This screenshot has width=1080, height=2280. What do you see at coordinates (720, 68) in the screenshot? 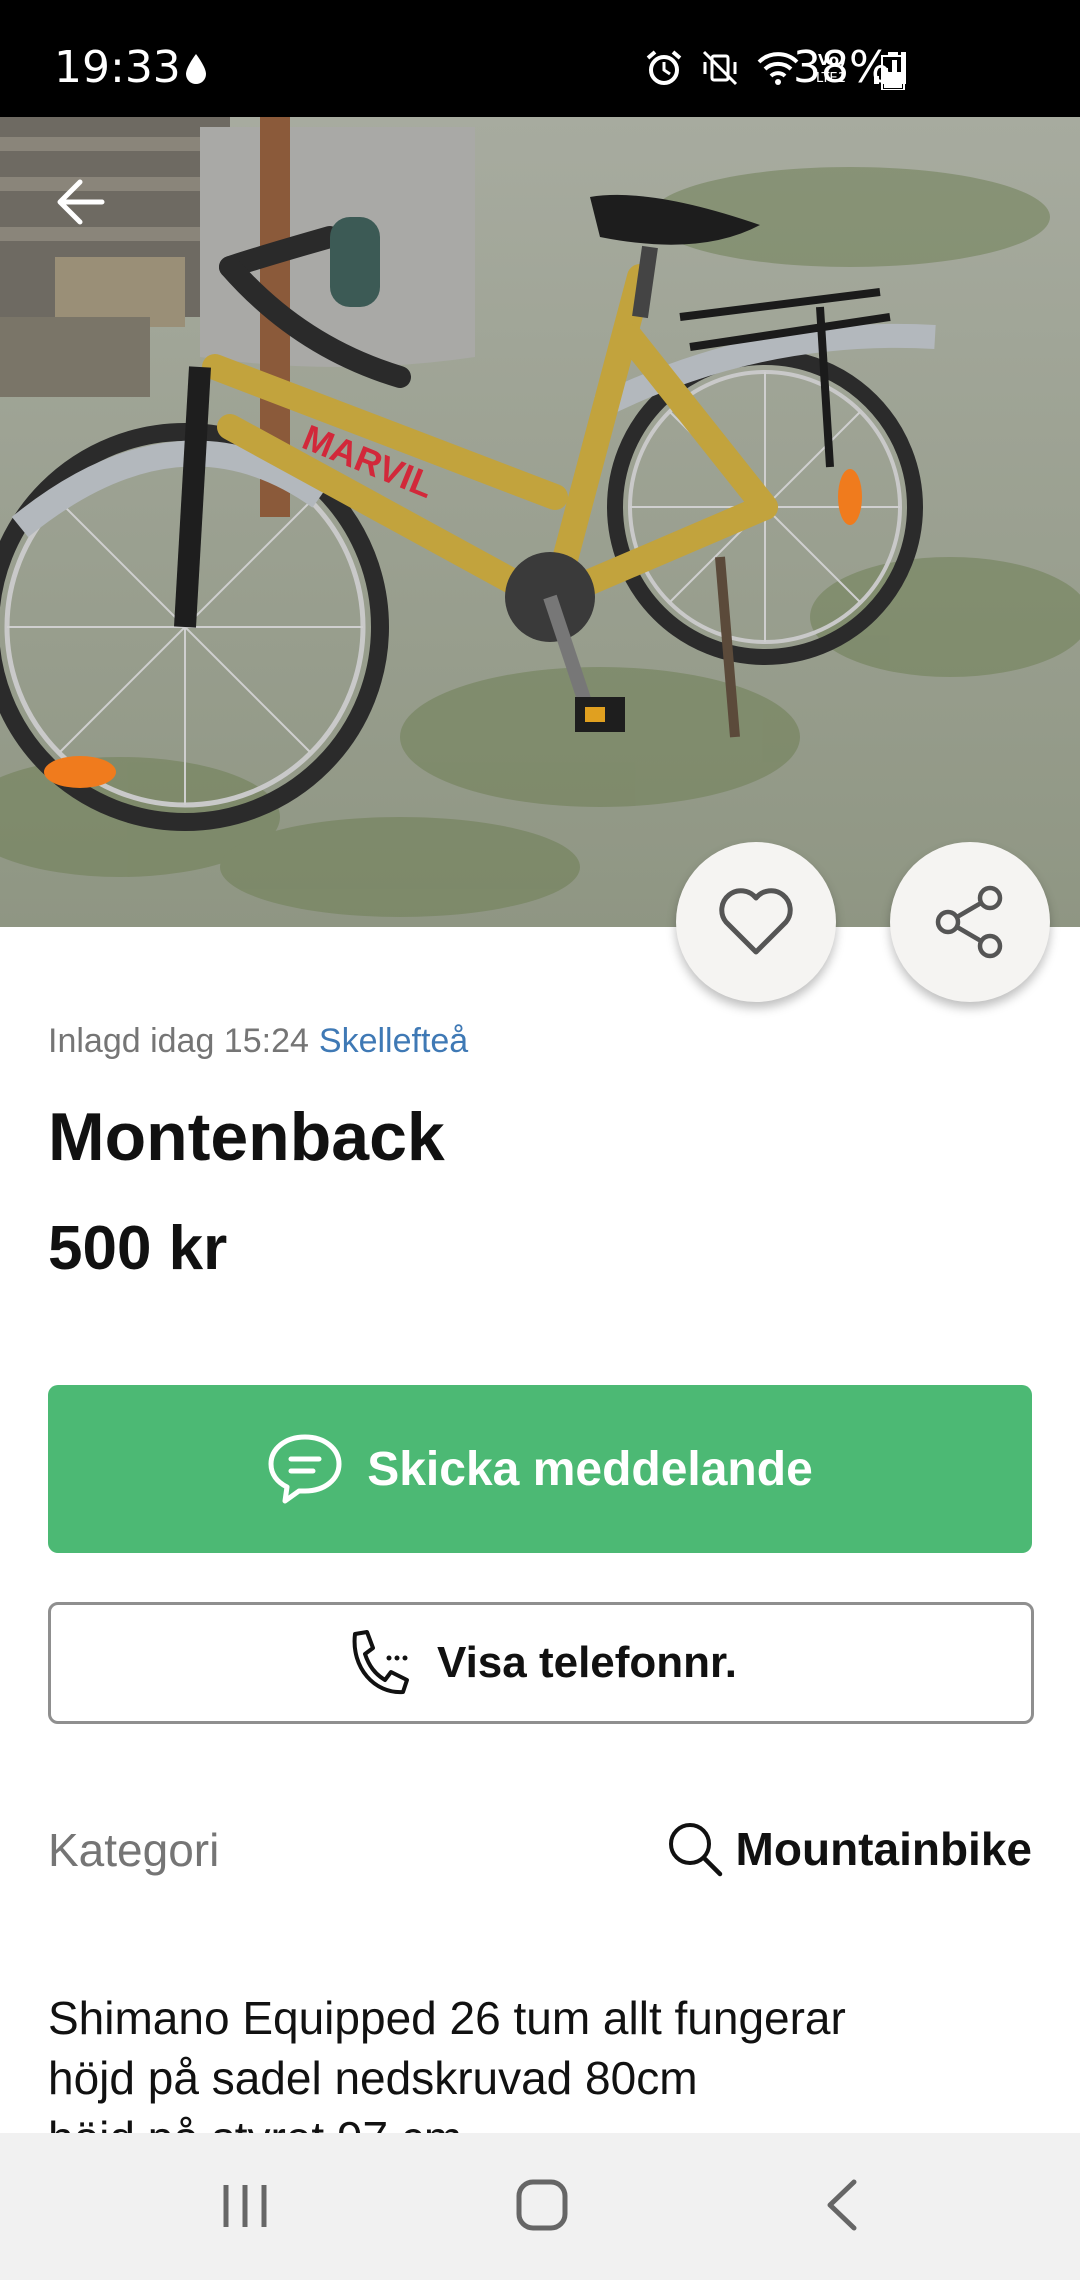
I see `vibrate-off-icon` at bounding box center [720, 68].